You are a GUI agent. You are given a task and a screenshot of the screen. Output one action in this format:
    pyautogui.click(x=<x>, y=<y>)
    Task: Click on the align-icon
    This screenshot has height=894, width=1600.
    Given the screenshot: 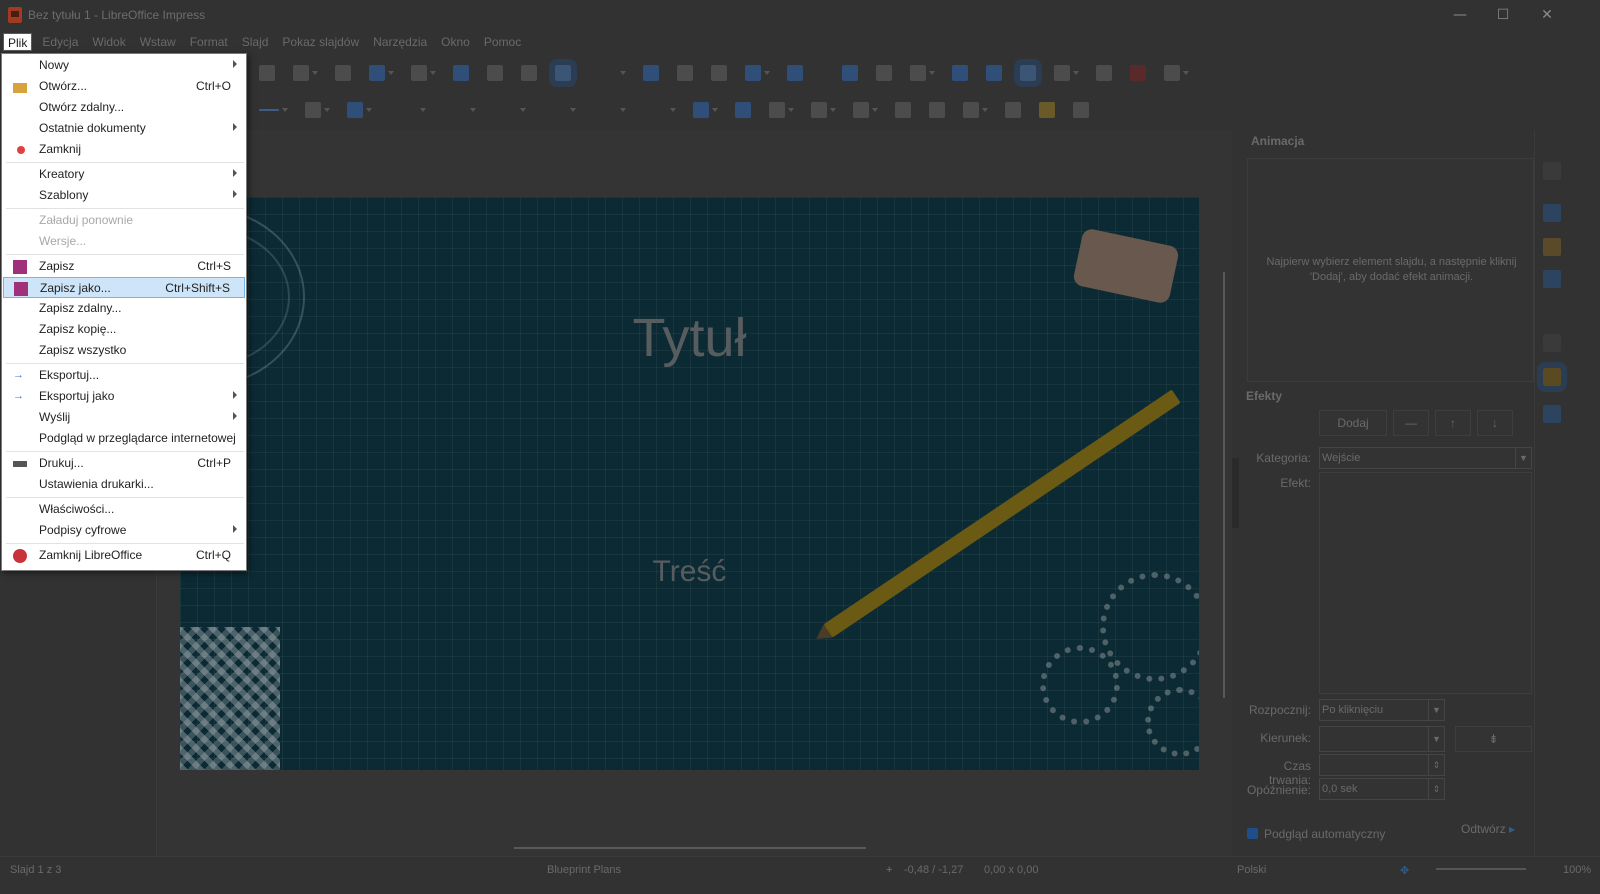 What is the action you would take?
    pyautogui.click(x=777, y=110)
    